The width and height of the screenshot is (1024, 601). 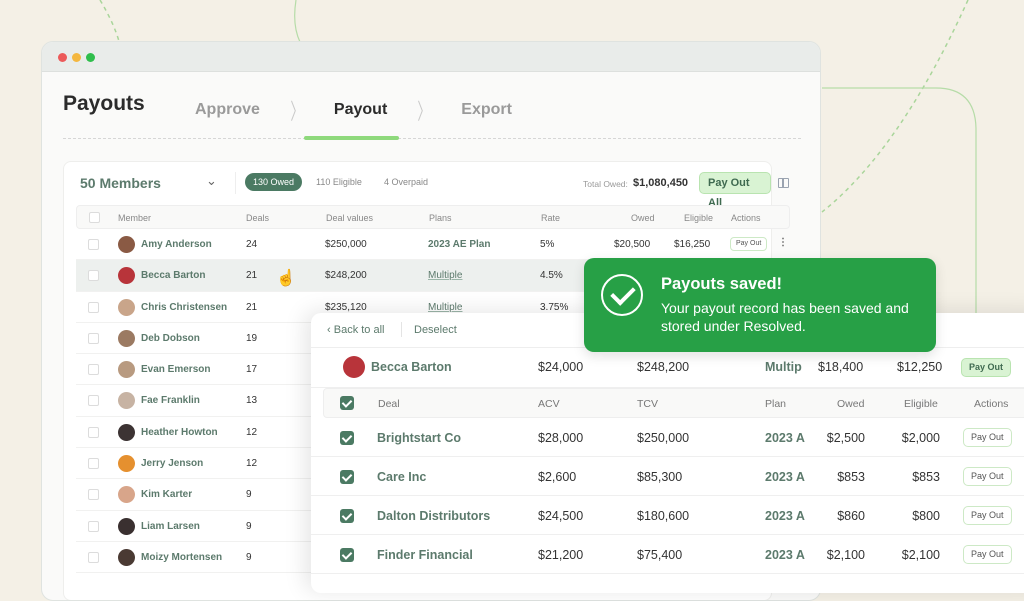 What do you see at coordinates (166, 494) in the screenshot?
I see `member-name: Kim Karter` at bounding box center [166, 494].